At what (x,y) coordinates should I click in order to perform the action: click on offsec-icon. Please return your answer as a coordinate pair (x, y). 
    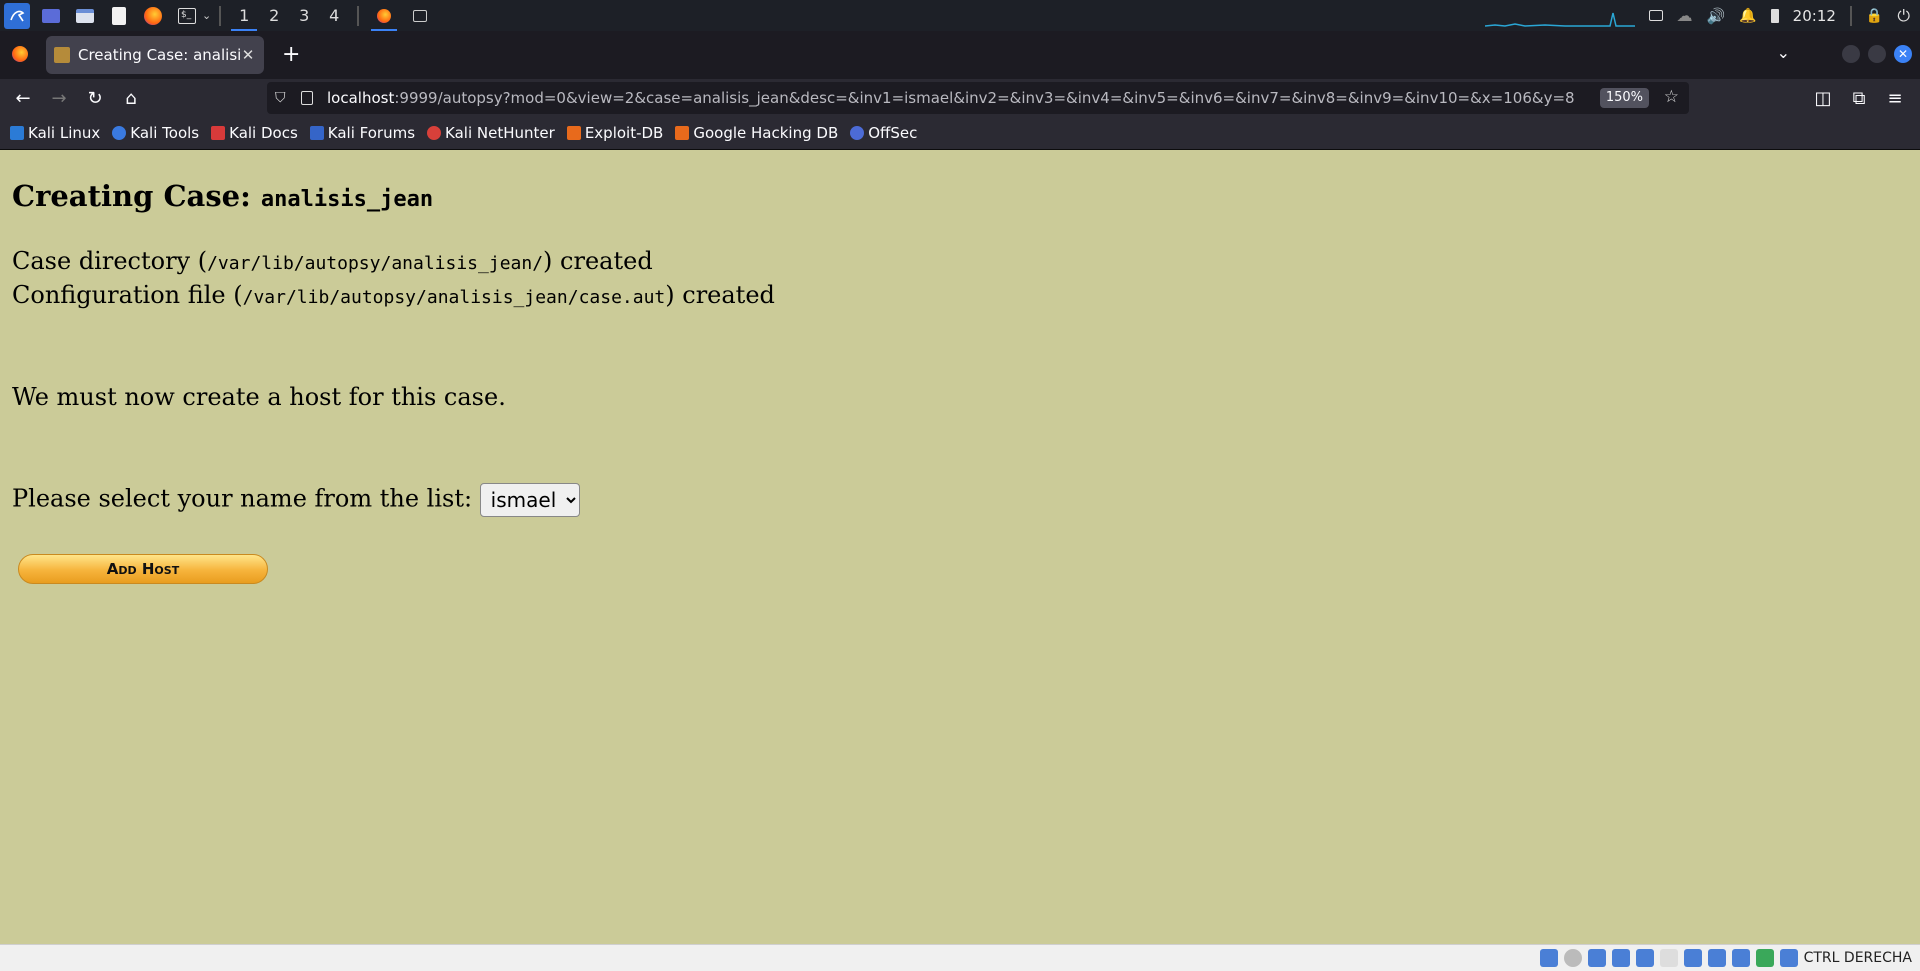
    Looking at the image, I should click on (857, 133).